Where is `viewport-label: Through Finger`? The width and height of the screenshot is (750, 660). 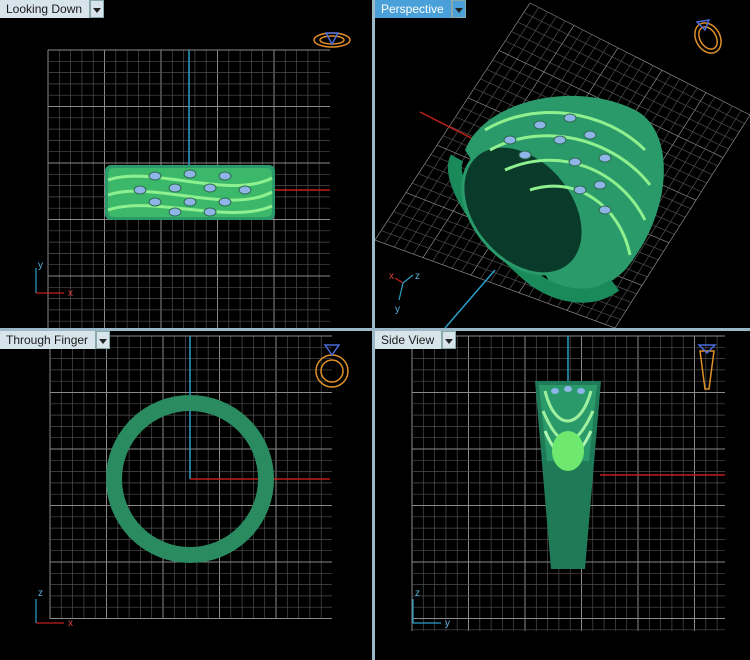 viewport-label: Through Finger is located at coordinates (48, 340).